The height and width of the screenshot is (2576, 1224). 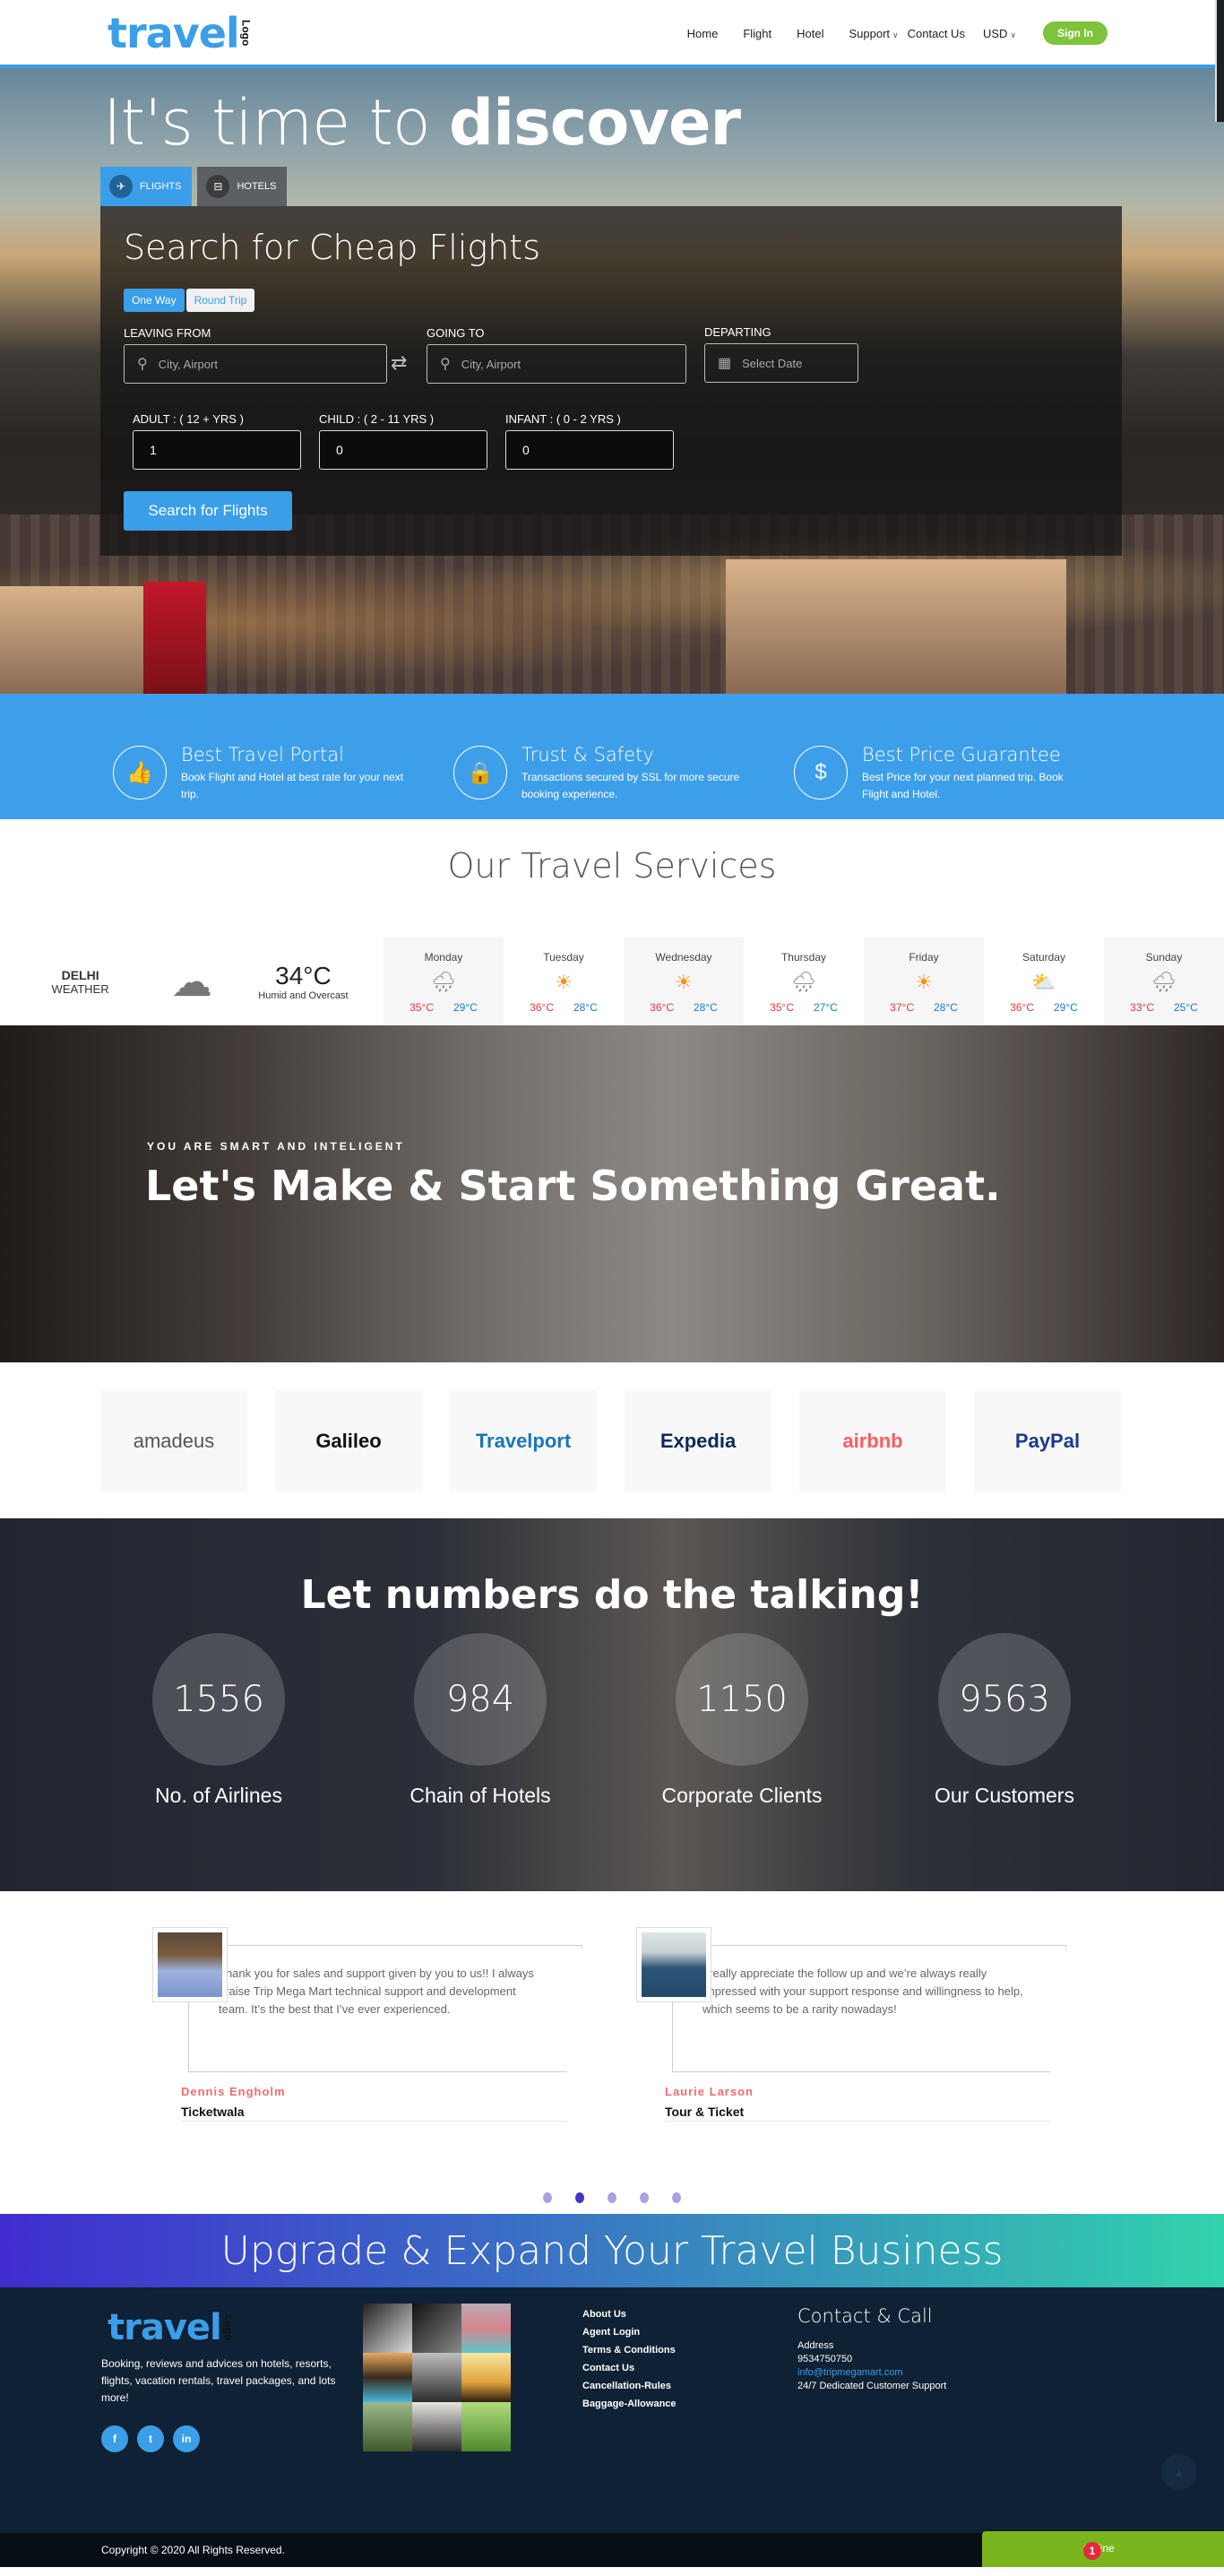 What do you see at coordinates (1164, 957) in the screenshot?
I see `forecast-day-name: Sunday` at bounding box center [1164, 957].